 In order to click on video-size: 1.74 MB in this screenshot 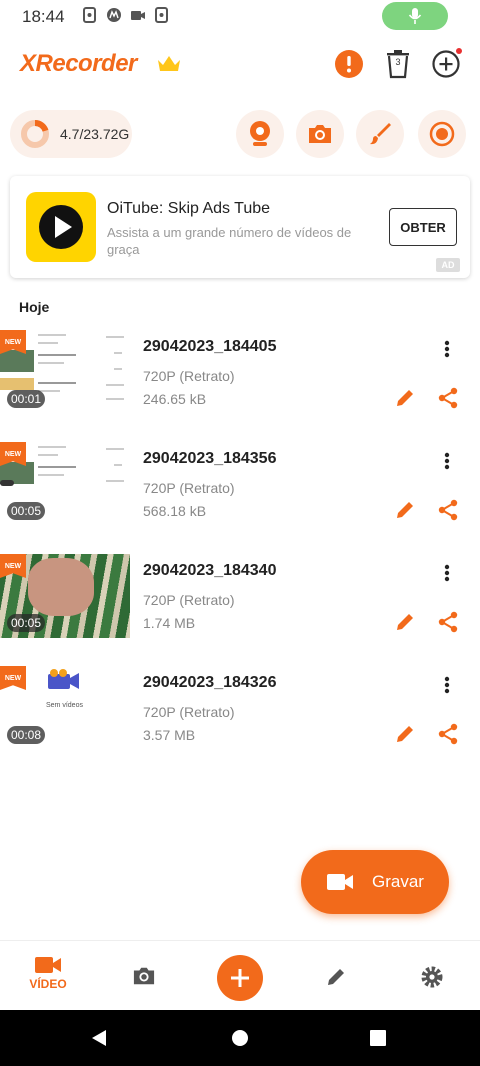, I will do `click(169, 623)`.